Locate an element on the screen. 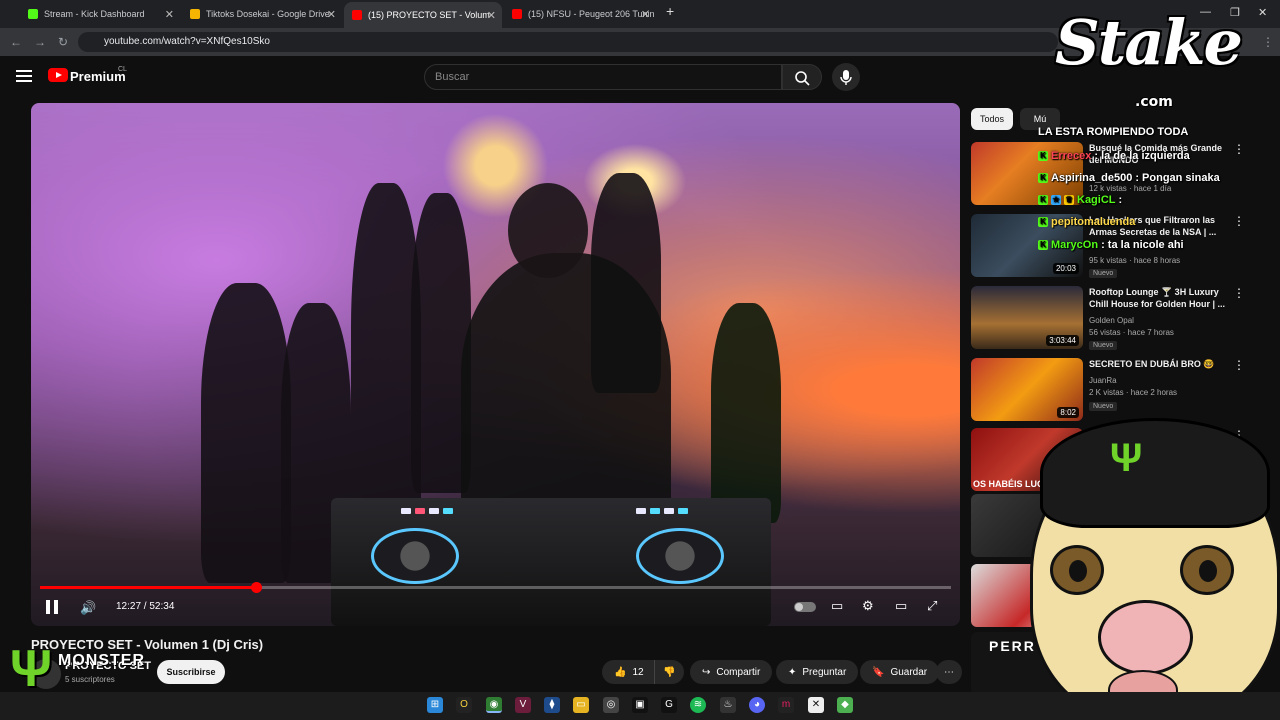 The image size is (1280, 720). voice-search-button is located at coordinates (846, 77).